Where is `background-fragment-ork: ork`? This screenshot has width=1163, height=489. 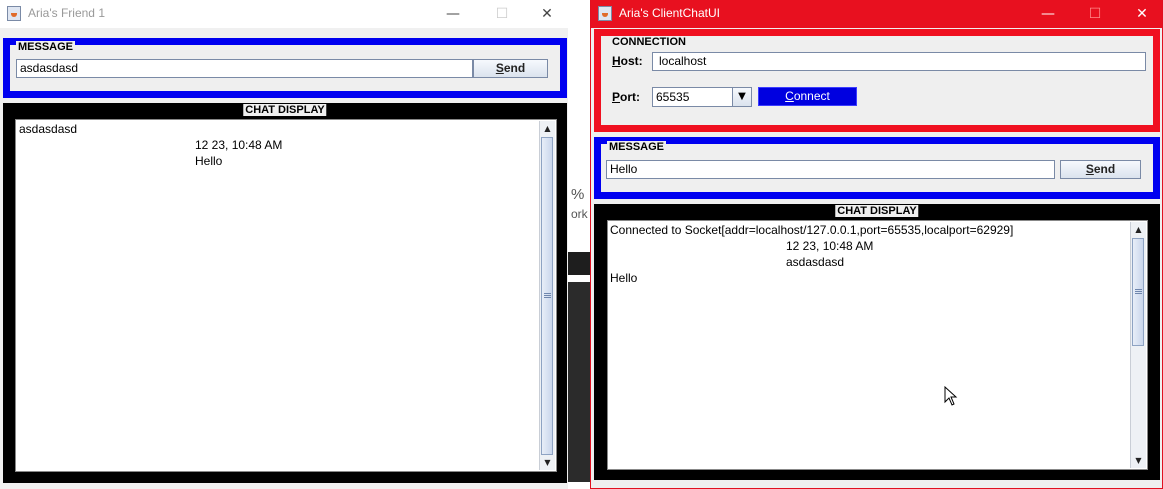
background-fragment-ork: ork is located at coordinates (579, 214).